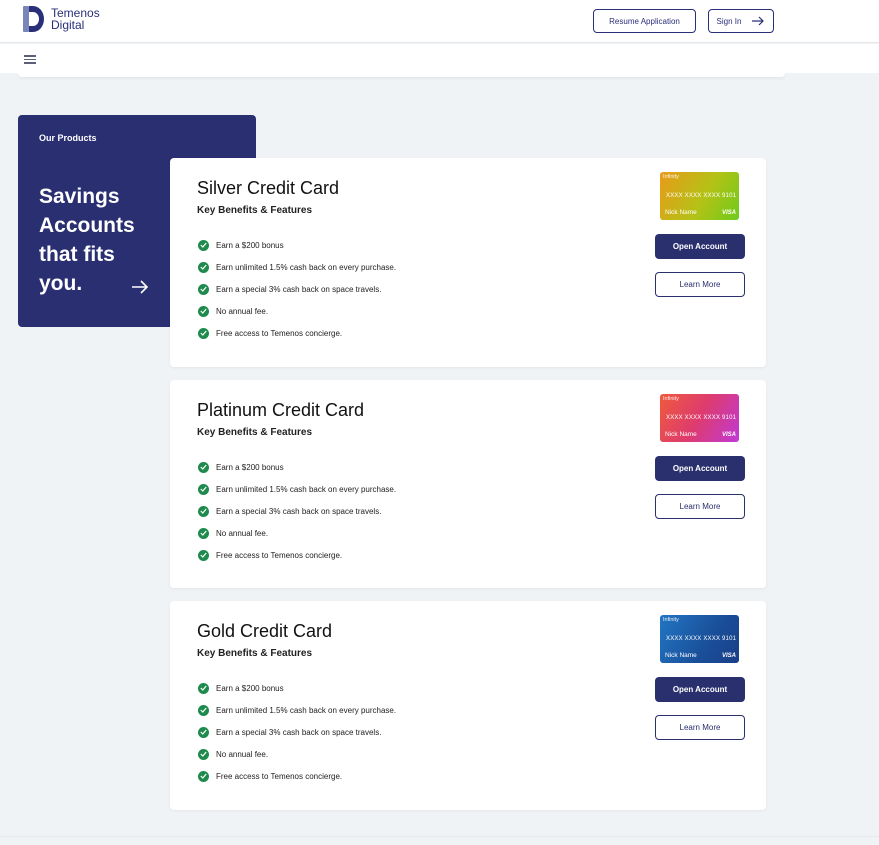 The height and width of the screenshot is (845, 879). I want to click on product-title: Platinum Credit Card, so click(281, 410).